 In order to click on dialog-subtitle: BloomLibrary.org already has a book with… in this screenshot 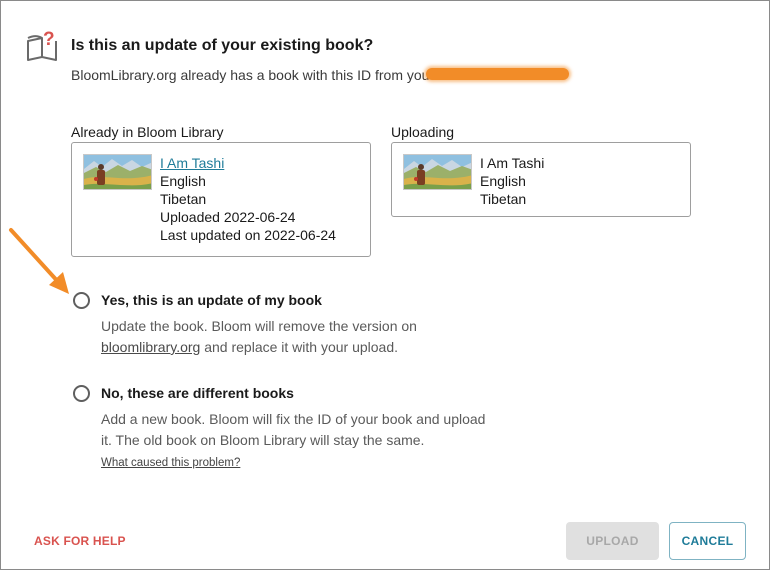, I will do `click(250, 75)`.